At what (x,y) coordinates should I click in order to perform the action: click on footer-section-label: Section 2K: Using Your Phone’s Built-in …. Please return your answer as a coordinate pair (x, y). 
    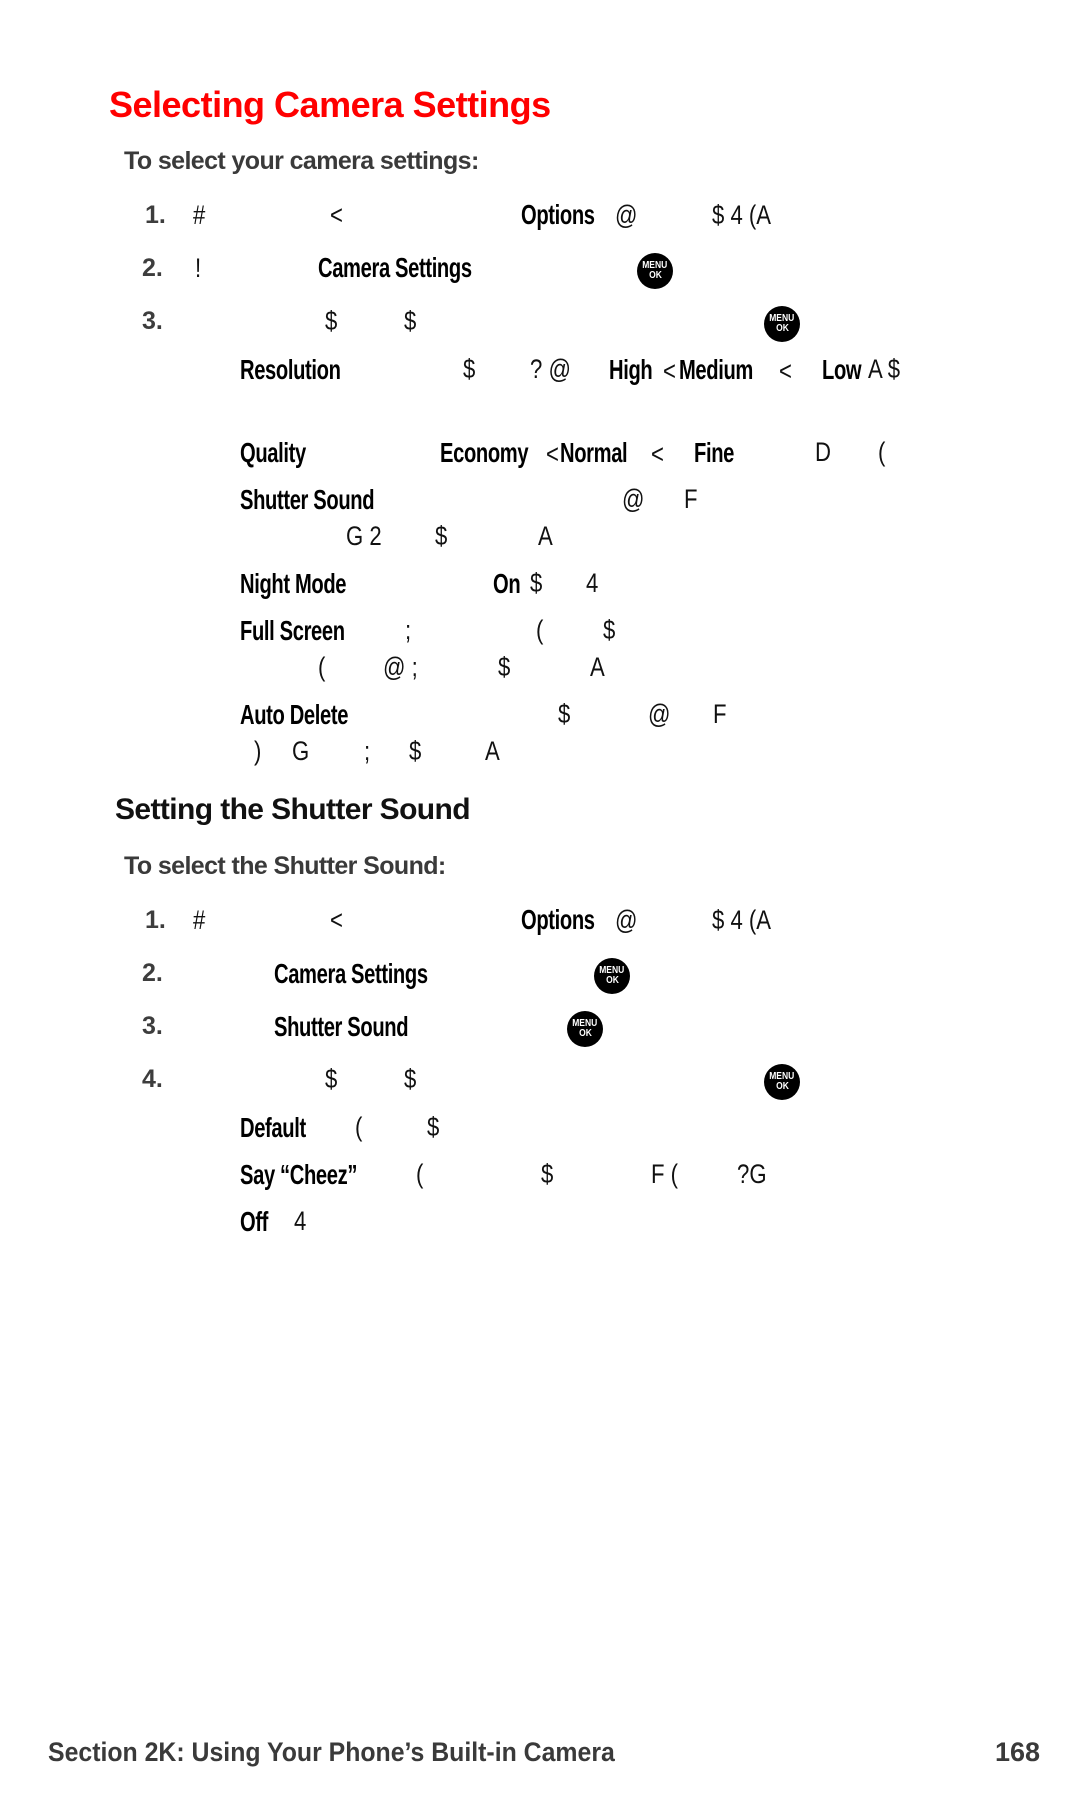
    Looking at the image, I should click on (331, 1752).